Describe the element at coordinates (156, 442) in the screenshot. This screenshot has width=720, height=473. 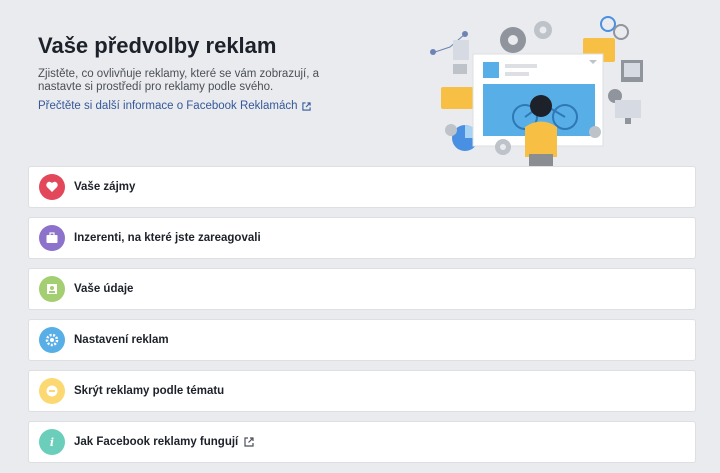
I see `item-label: Jak Facebook reklamy fungují` at that location.